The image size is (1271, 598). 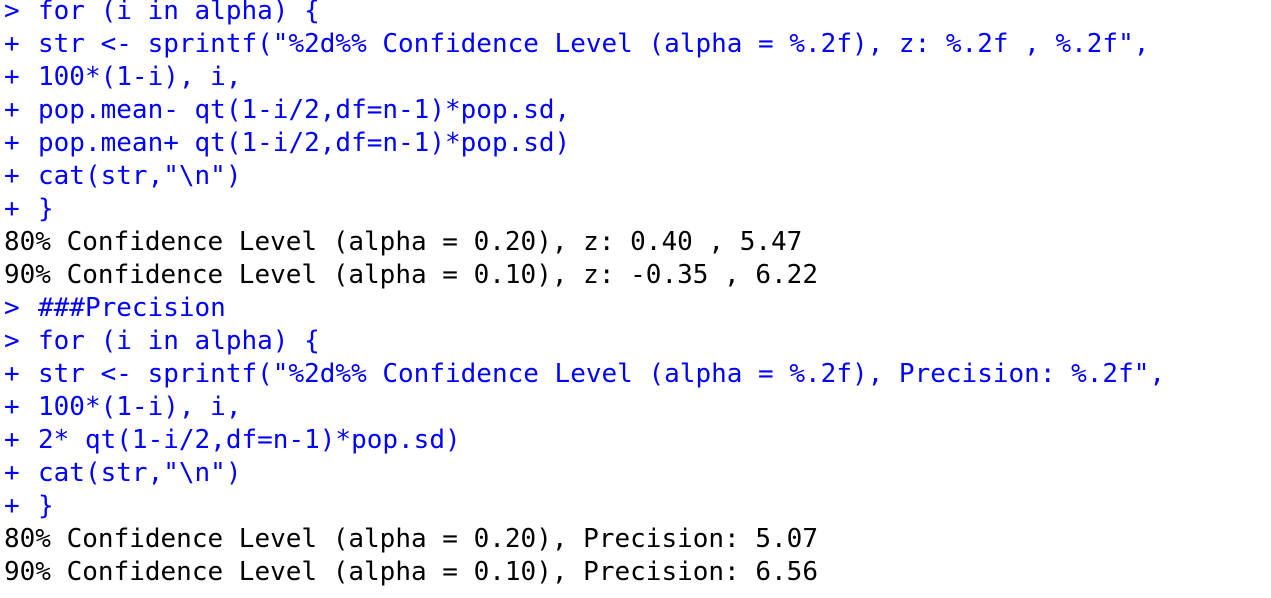 What do you see at coordinates (636, 110) in the screenshot?
I see `console-input-line: + pop.mean- qt(1-i/2,df=n-1)*pop.sd,` at bounding box center [636, 110].